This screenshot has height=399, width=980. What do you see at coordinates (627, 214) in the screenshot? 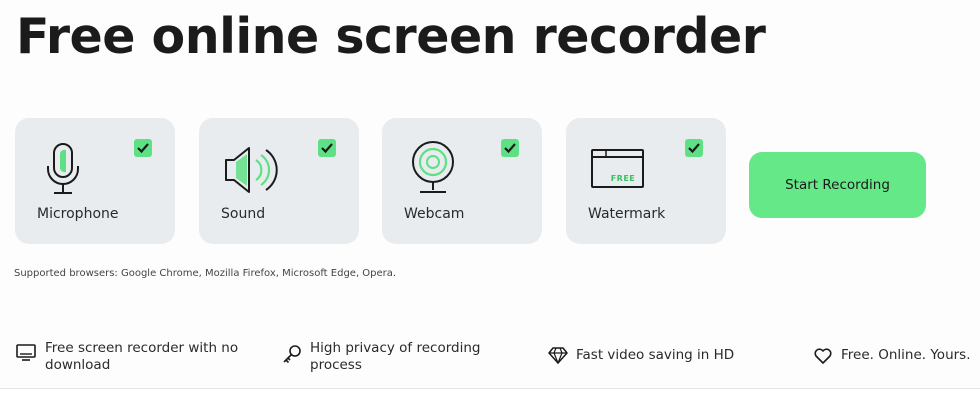
I see `watermark-label: Watermark` at bounding box center [627, 214].